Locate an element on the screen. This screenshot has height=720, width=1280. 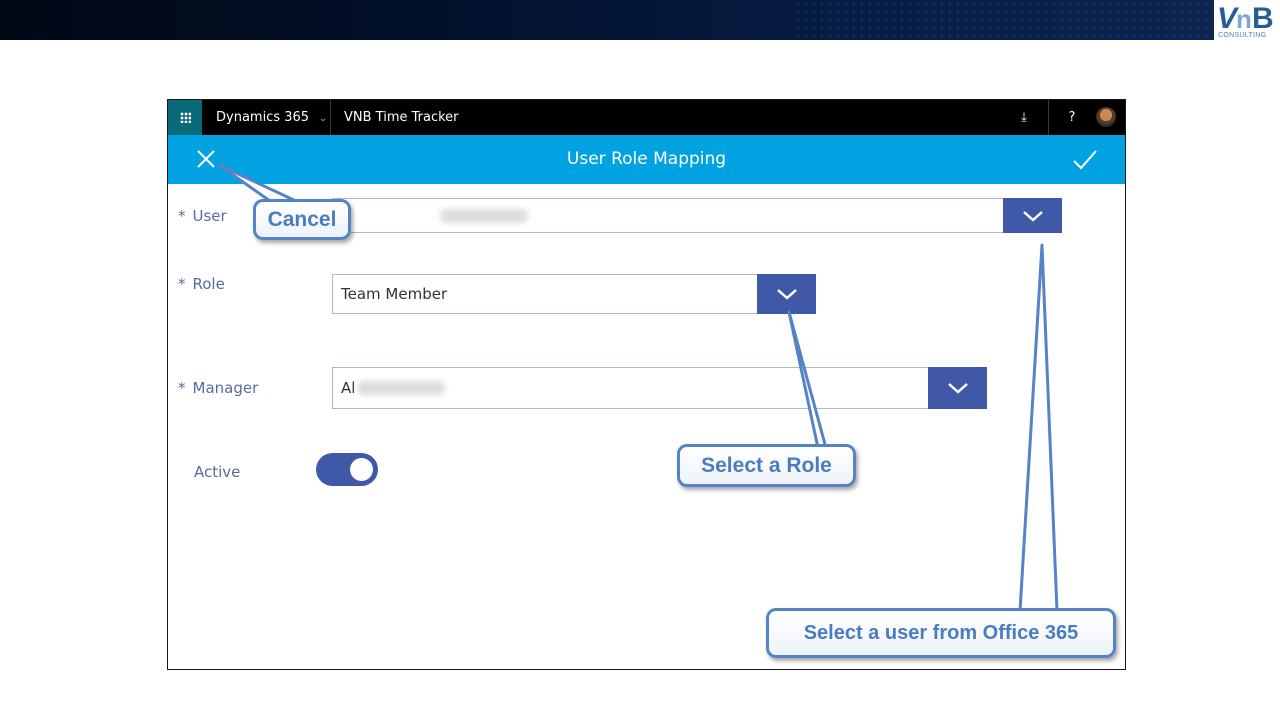
form-header: User Role Mapping is located at coordinates (646, 159).